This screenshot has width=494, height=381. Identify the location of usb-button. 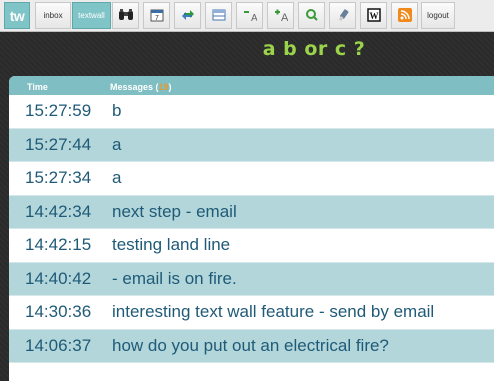
(342, 15).